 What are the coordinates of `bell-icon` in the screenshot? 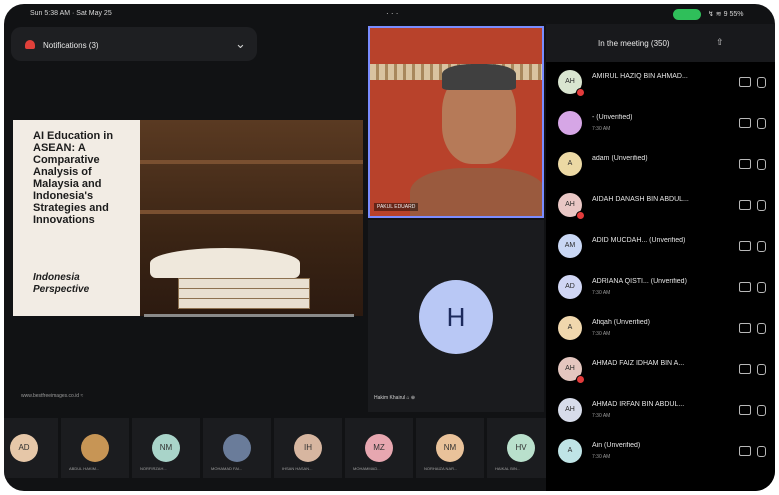 It's located at (30, 44).